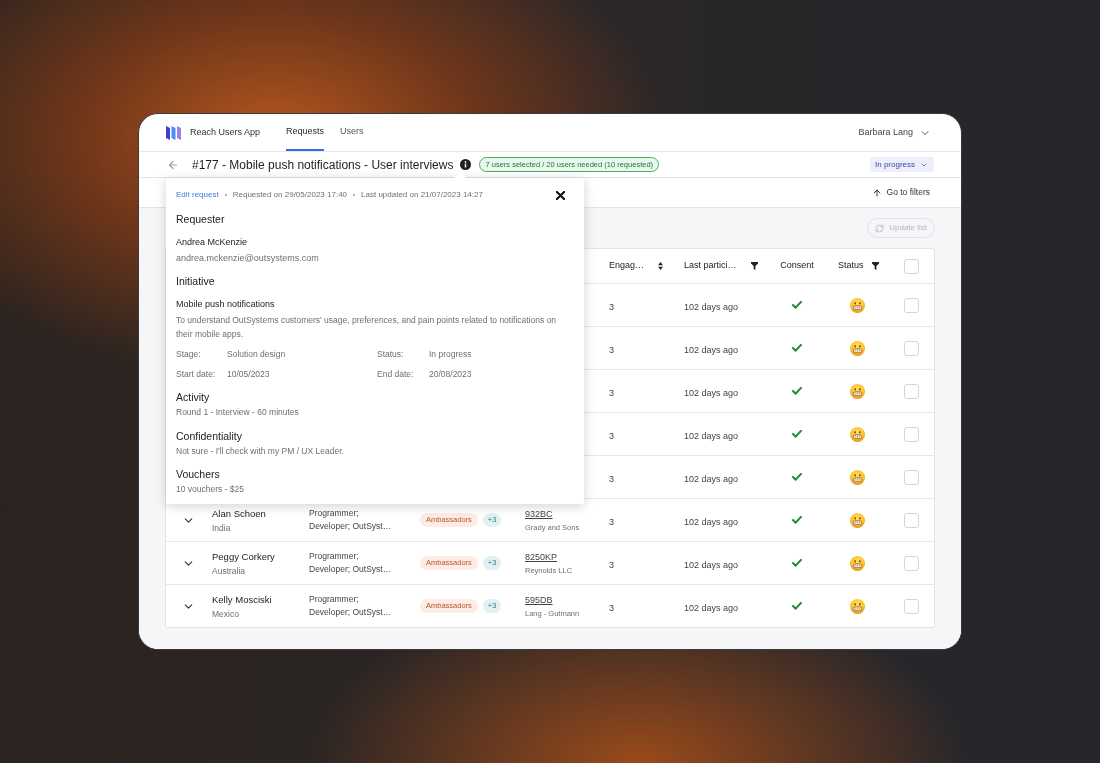 The width and height of the screenshot is (1100, 763). Describe the element at coordinates (391, 354) in the screenshot. I see `field-label: Status:` at that location.